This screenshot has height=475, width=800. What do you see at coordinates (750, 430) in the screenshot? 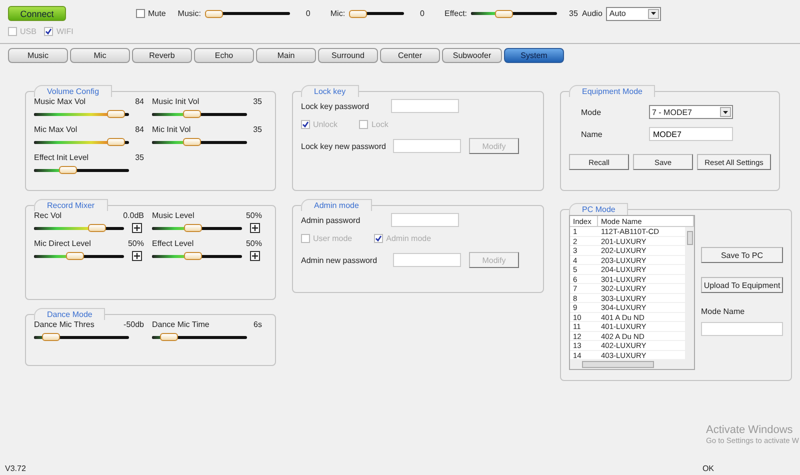
I see `activation-title: Activate Windows` at bounding box center [750, 430].